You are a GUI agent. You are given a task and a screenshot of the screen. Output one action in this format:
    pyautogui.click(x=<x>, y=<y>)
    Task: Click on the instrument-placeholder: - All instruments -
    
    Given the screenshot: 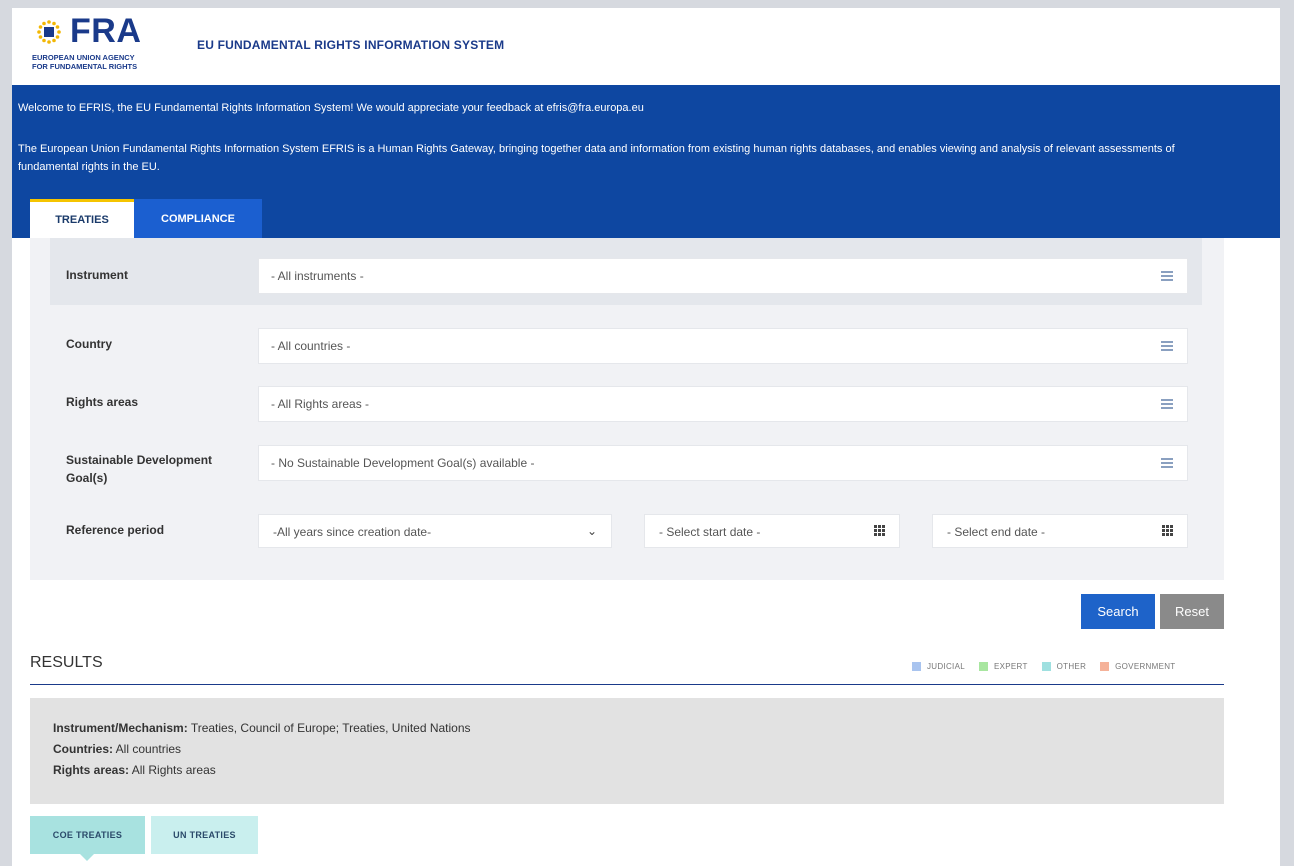 What is the action you would take?
    pyautogui.click(x=317, y=276)
    